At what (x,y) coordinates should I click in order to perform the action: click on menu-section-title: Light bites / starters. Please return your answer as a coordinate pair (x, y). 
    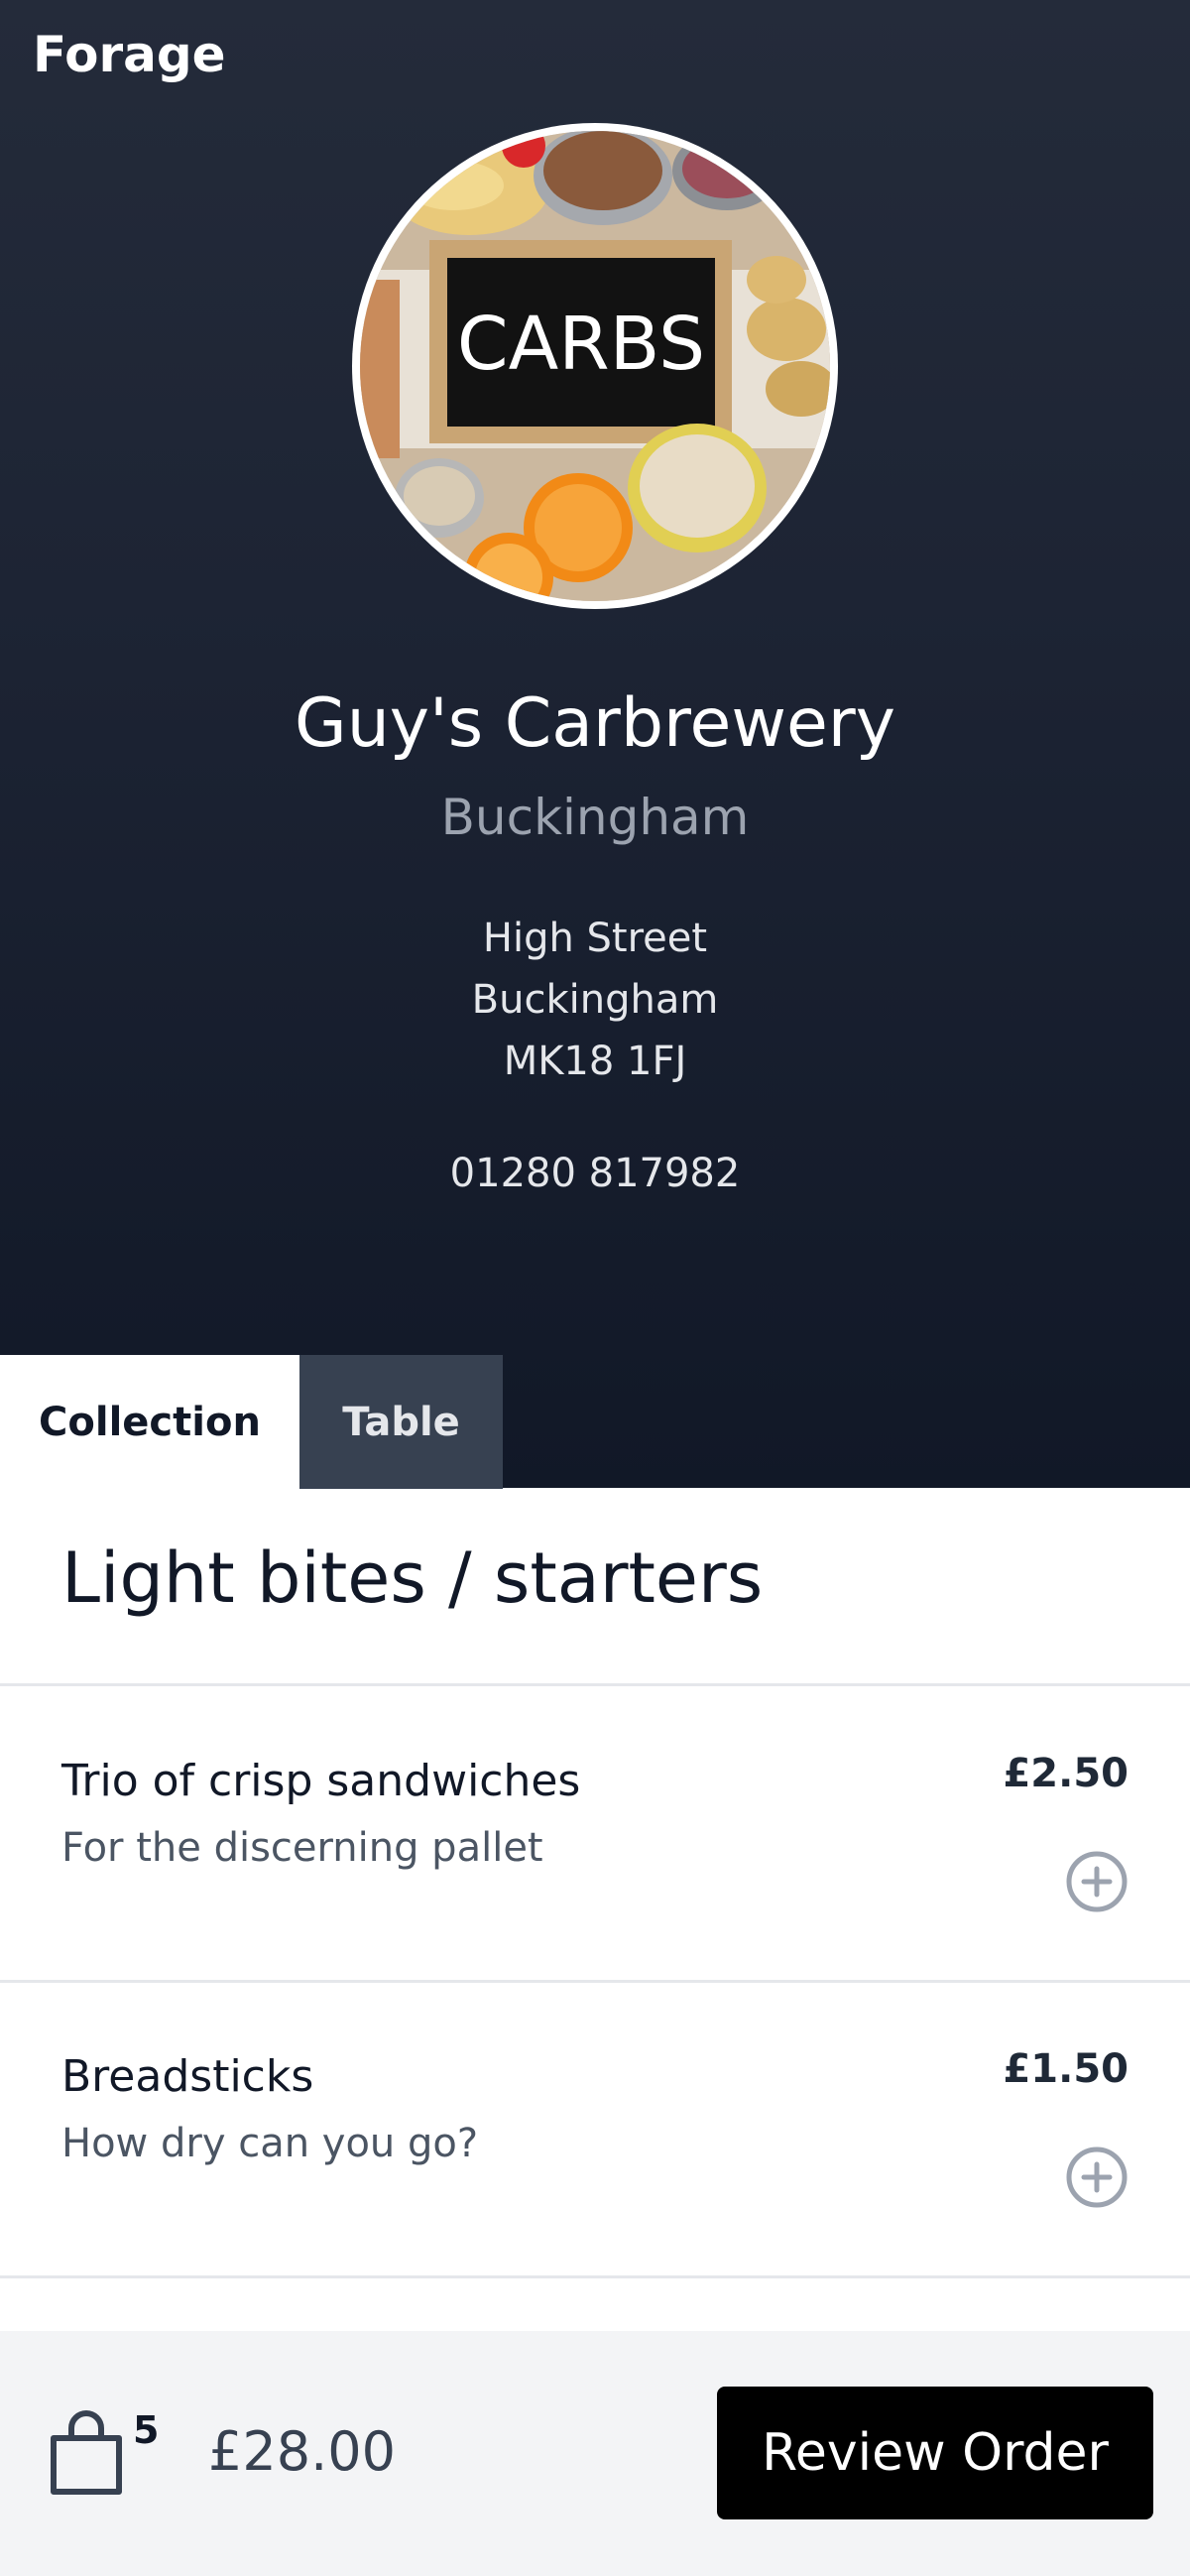
    Looking at the image, I should click on (412, 1578).